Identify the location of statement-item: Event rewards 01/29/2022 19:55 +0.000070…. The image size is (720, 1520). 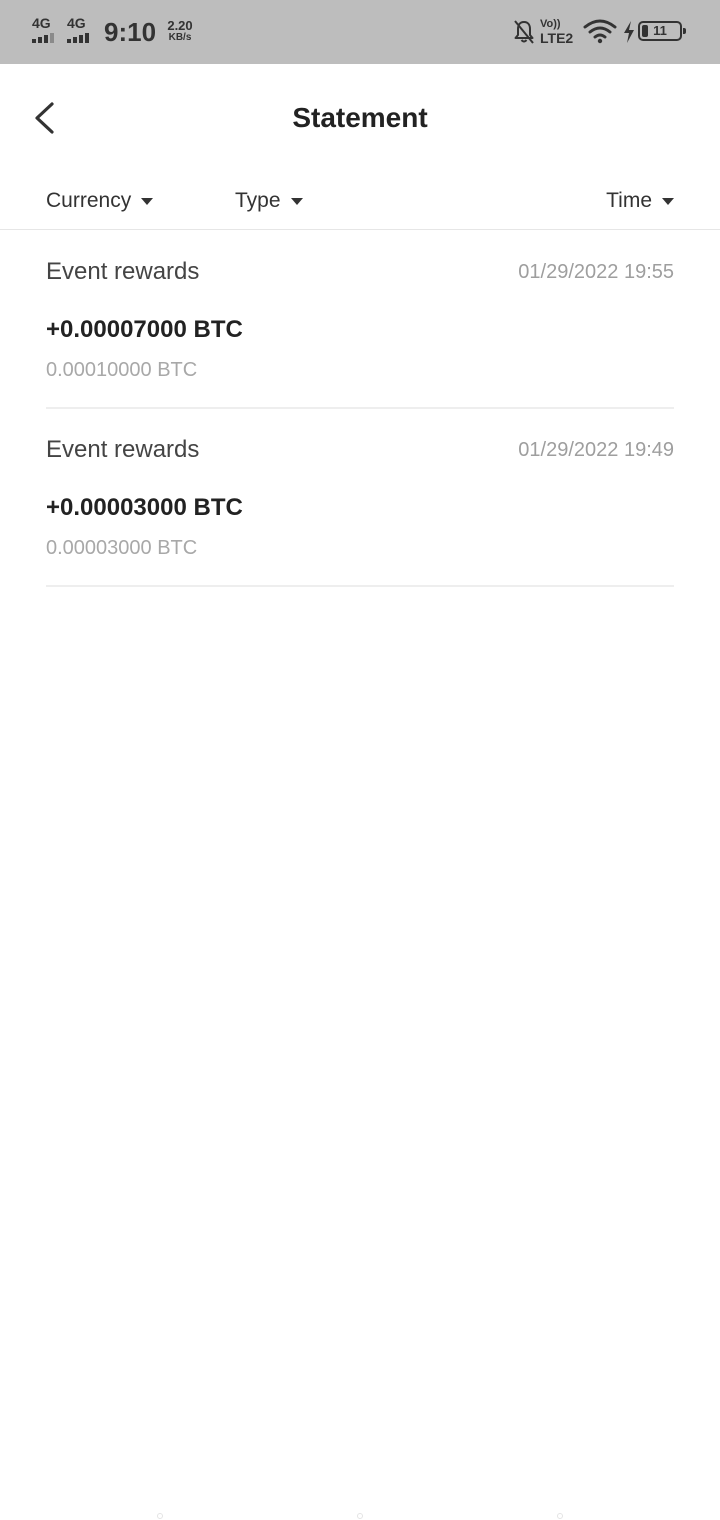
(360, 320).